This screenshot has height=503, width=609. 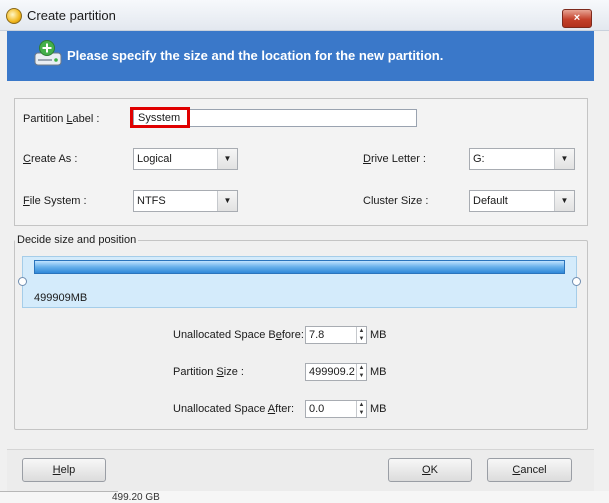 What do you see at coordinates (185, 201) in the screenshot?
I see `file-system-select: NTFS ▼` at bounding box center [185, 201].